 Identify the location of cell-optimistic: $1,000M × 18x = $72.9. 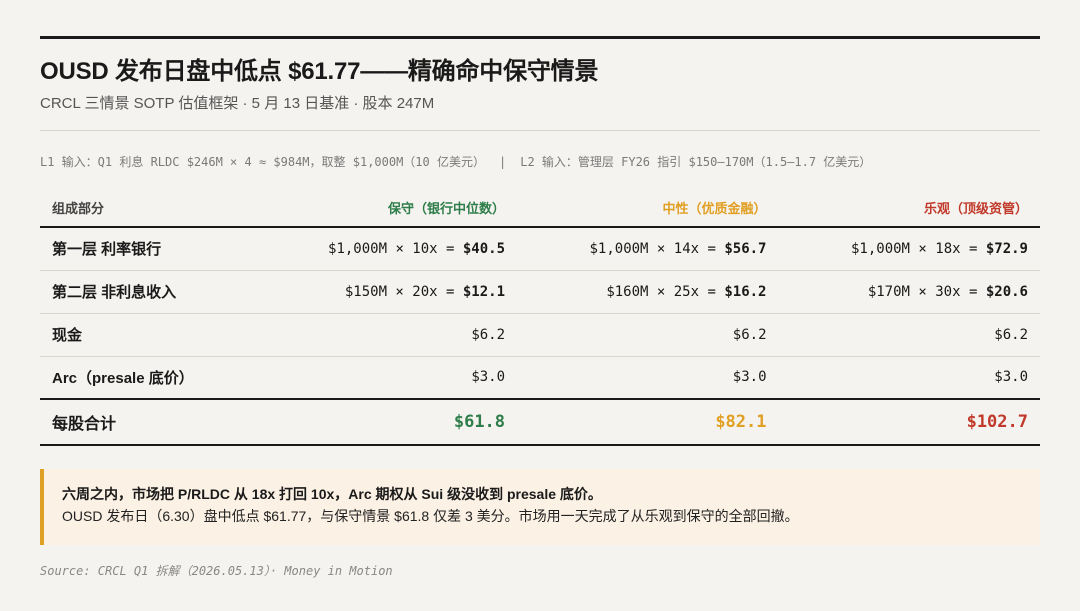
(909, 249).